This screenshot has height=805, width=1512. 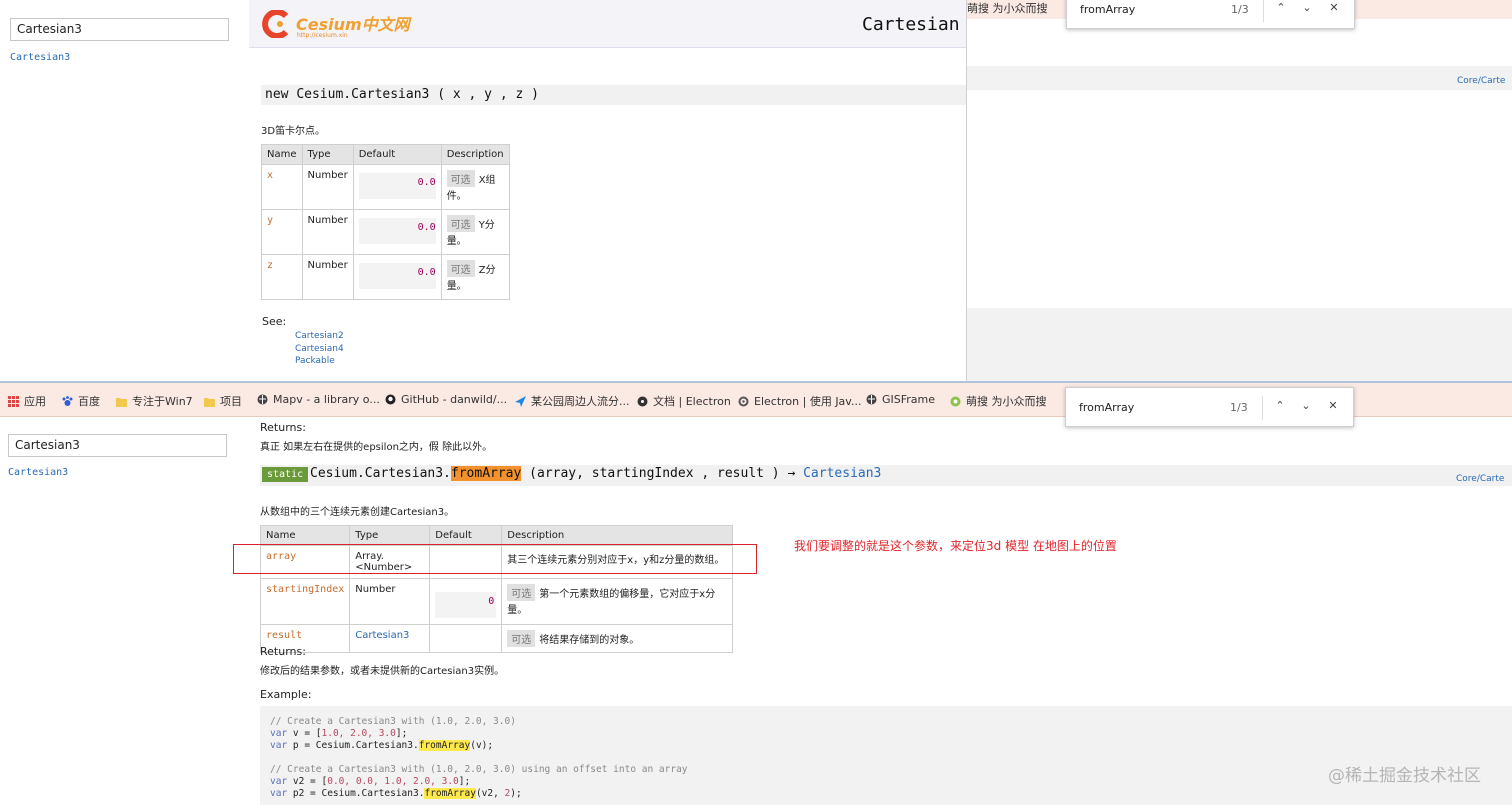 I want to click on code-text: );, so click(x=516, y=793).